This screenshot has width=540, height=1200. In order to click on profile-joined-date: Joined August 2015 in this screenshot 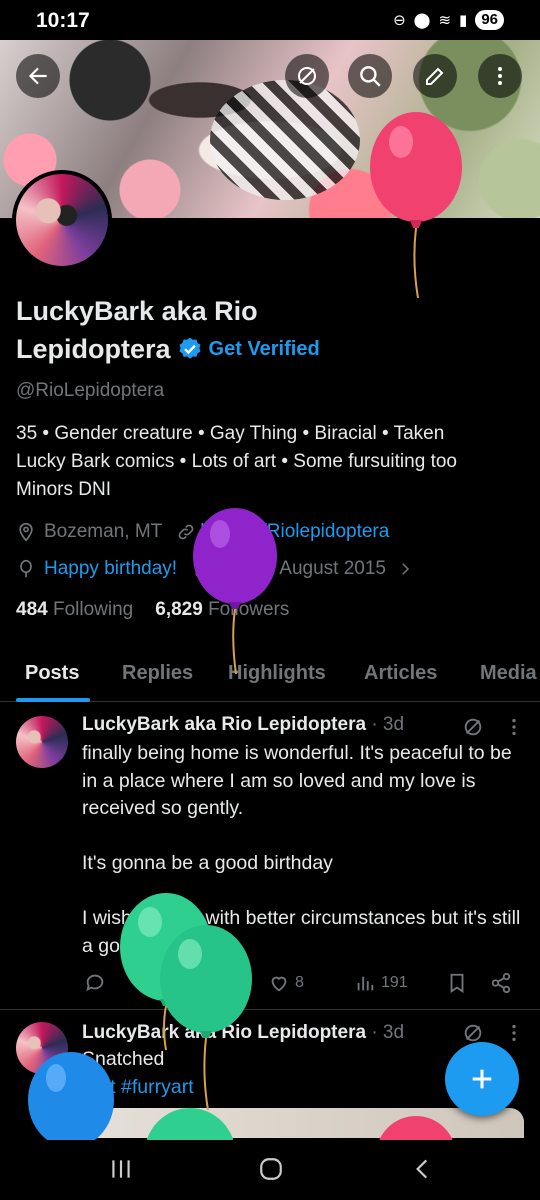, I will do `click(302, 568)`.